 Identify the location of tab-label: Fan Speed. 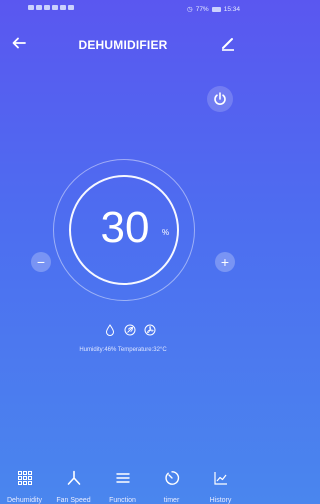
(73, 500).